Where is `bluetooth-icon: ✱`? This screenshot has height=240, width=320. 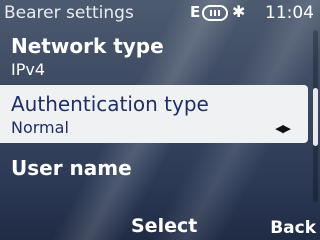 bluetooth-icon: ✱ is located at coordinates (239, 11).